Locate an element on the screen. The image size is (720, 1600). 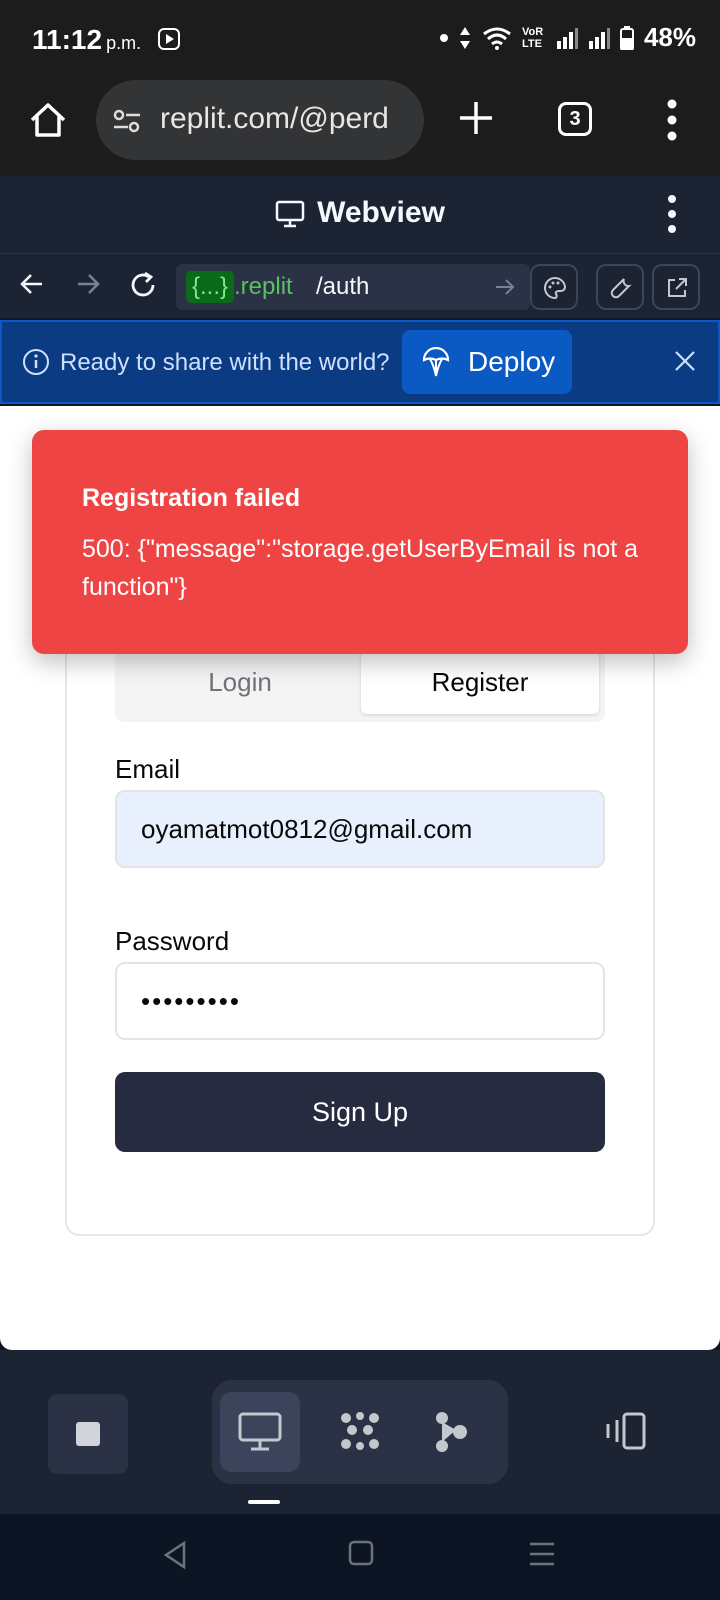
deploy-icon is located at coordinates (436, 361).